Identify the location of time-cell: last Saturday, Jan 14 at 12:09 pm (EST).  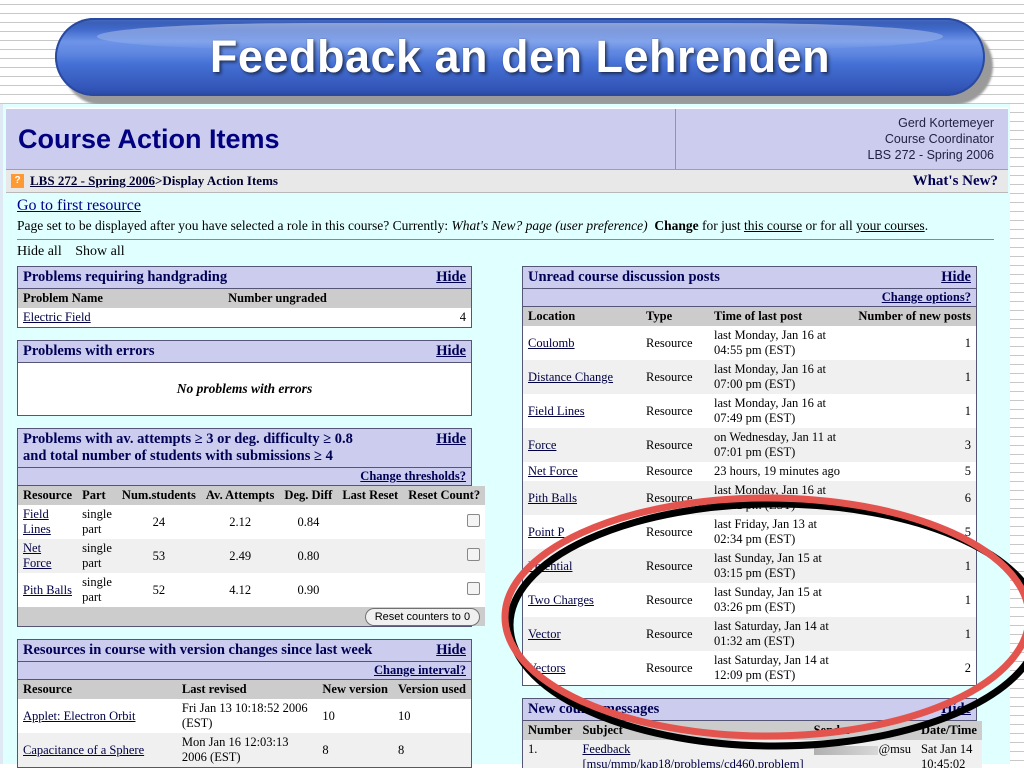
(781, 668).